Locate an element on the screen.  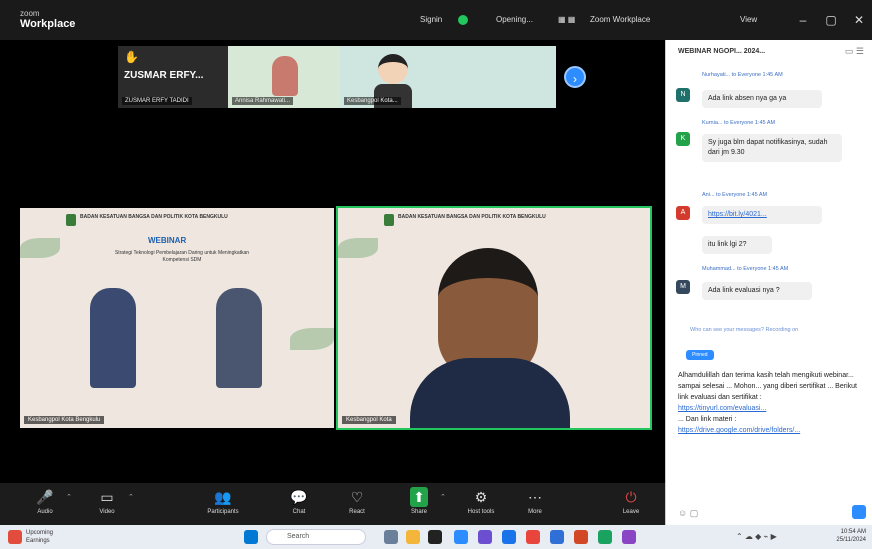
app-brand: zoom Workplace is located at coordinates (47, 20).